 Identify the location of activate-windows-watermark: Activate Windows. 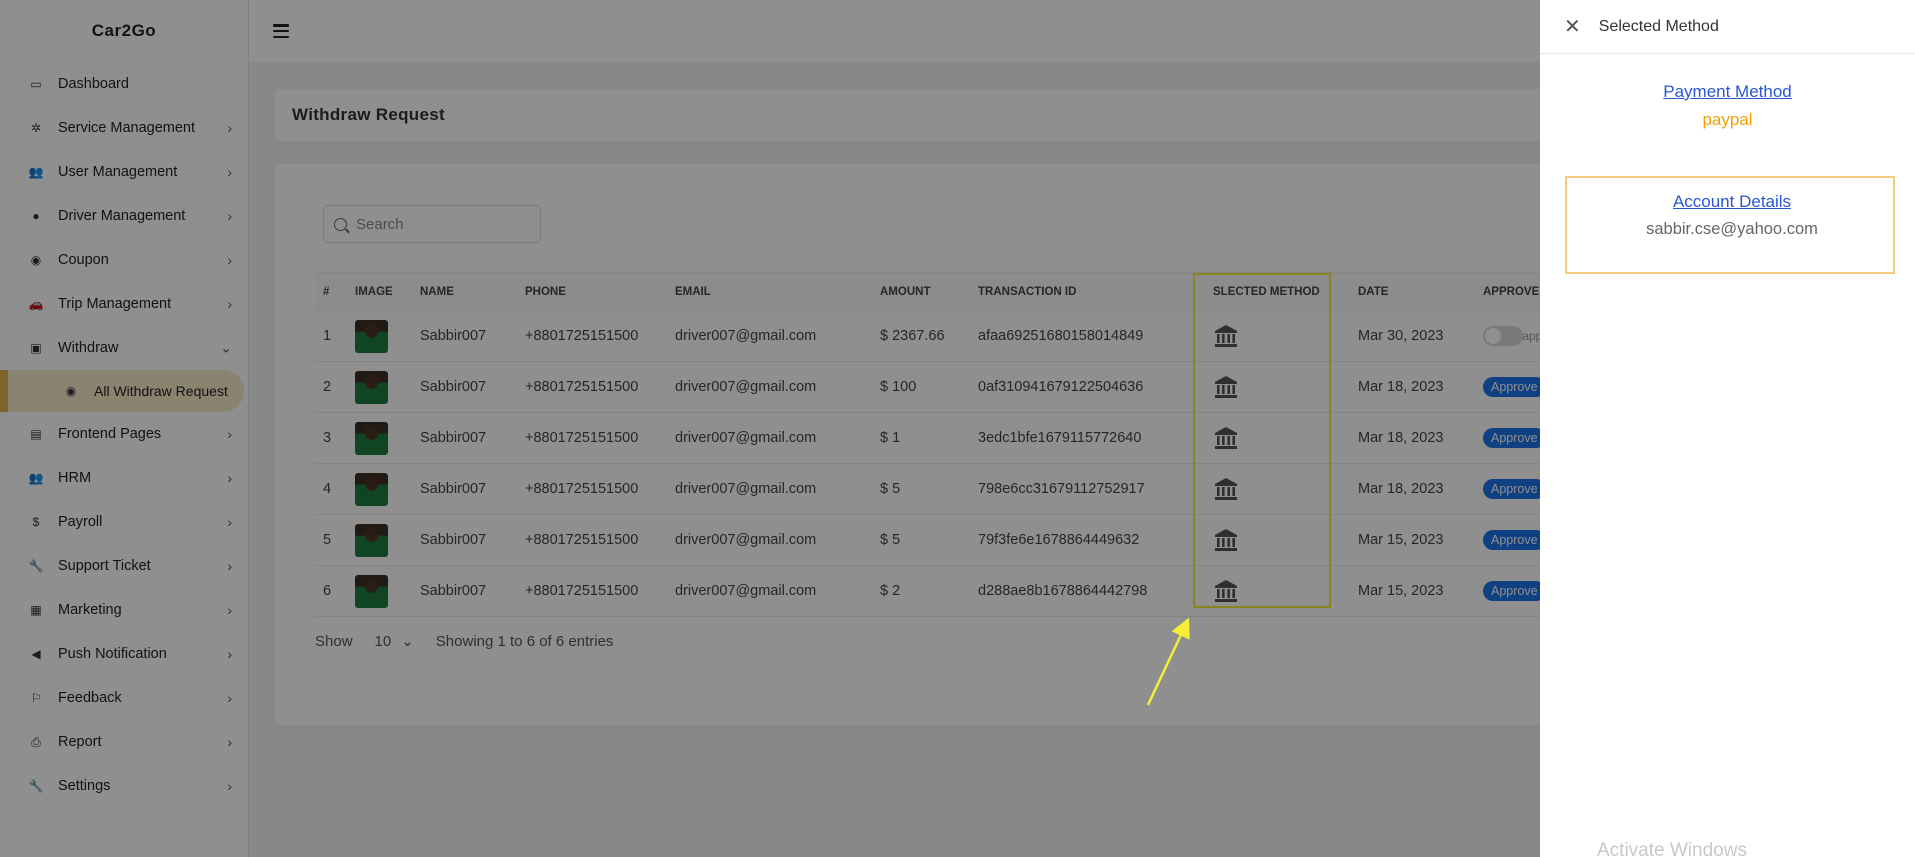
(1672, 848).